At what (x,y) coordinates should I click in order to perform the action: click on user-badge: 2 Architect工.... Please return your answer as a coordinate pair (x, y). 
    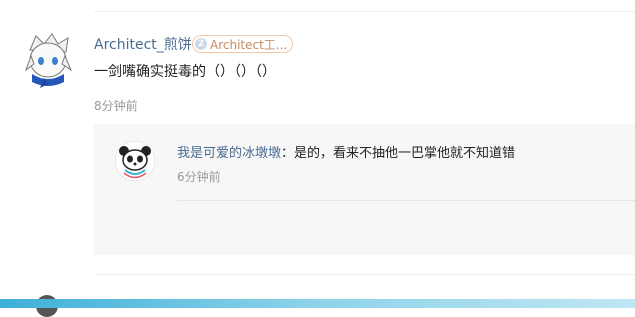
    Looking at the image, I should click on (243, 44).